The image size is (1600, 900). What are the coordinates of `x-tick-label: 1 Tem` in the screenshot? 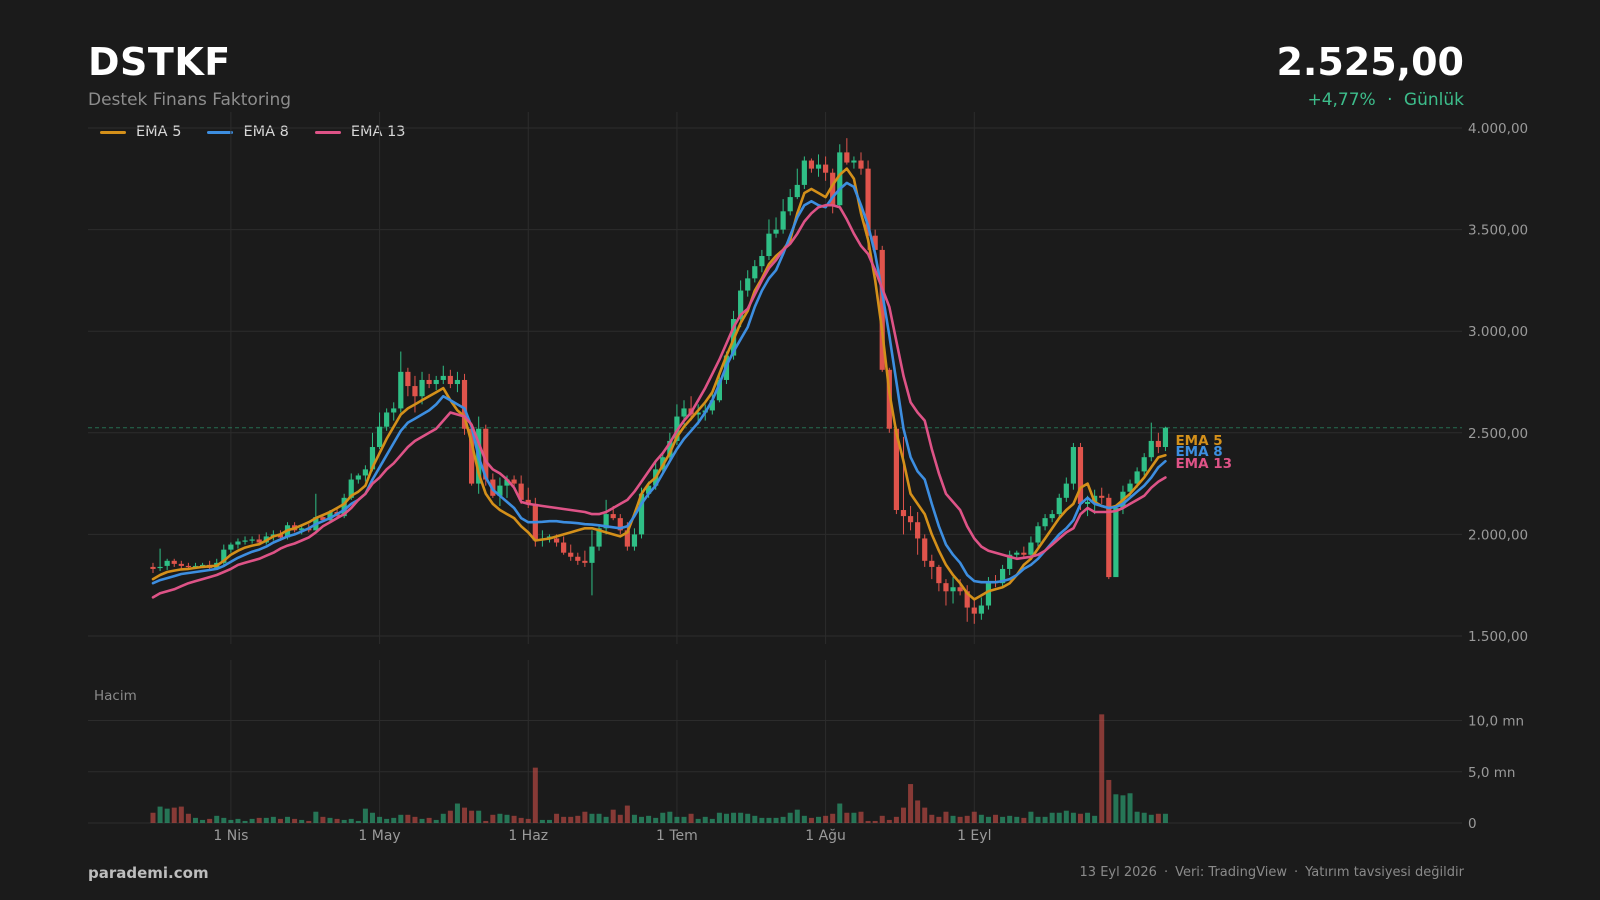 It's located at (677, 836).